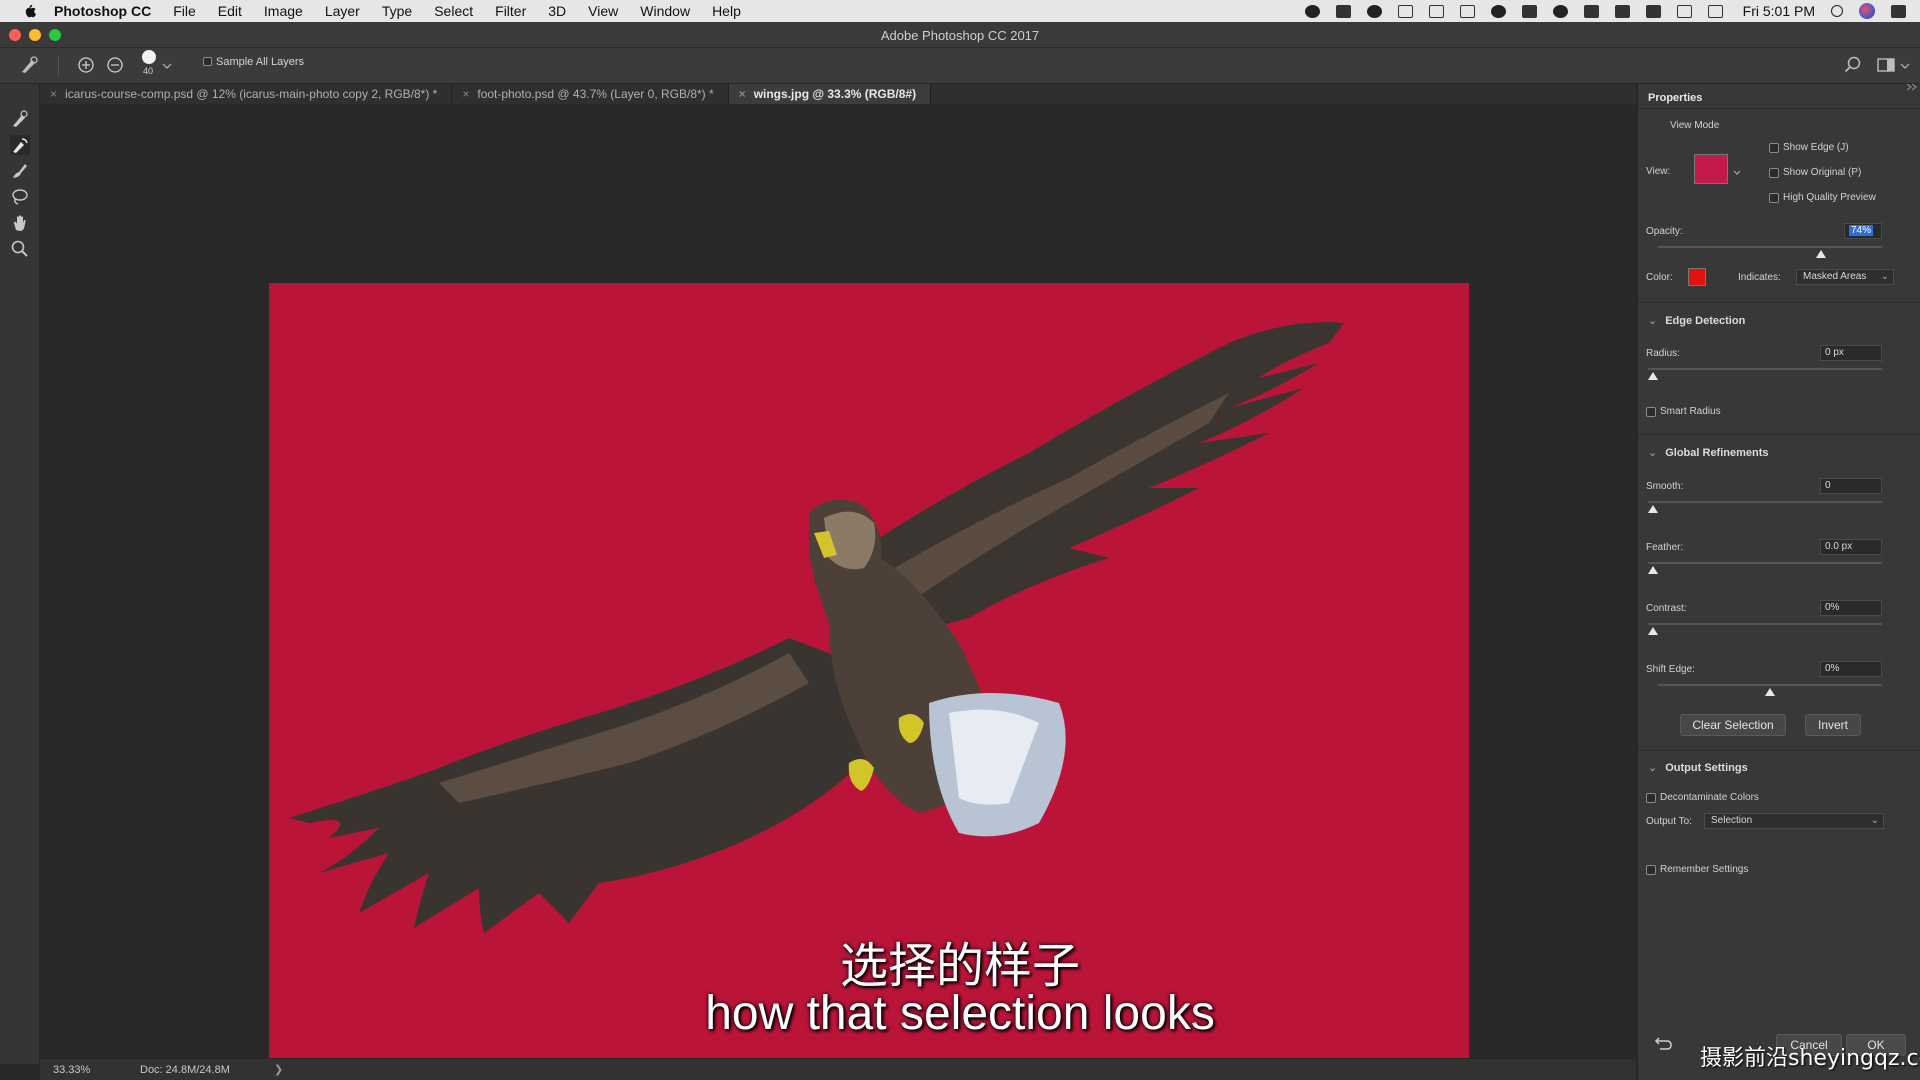 Image resolution: width=1920 pixels, height=1080 pixels. I want to click on airplay-icon, so click(1684, 11).